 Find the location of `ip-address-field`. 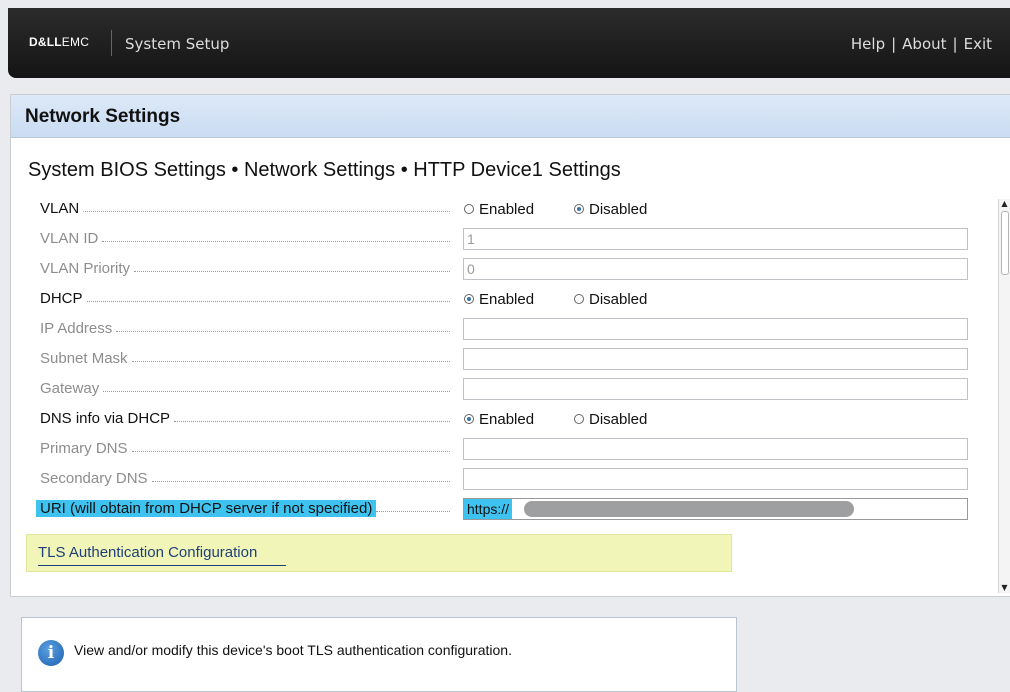

ip-address-field is located at coordinates (715, 329).